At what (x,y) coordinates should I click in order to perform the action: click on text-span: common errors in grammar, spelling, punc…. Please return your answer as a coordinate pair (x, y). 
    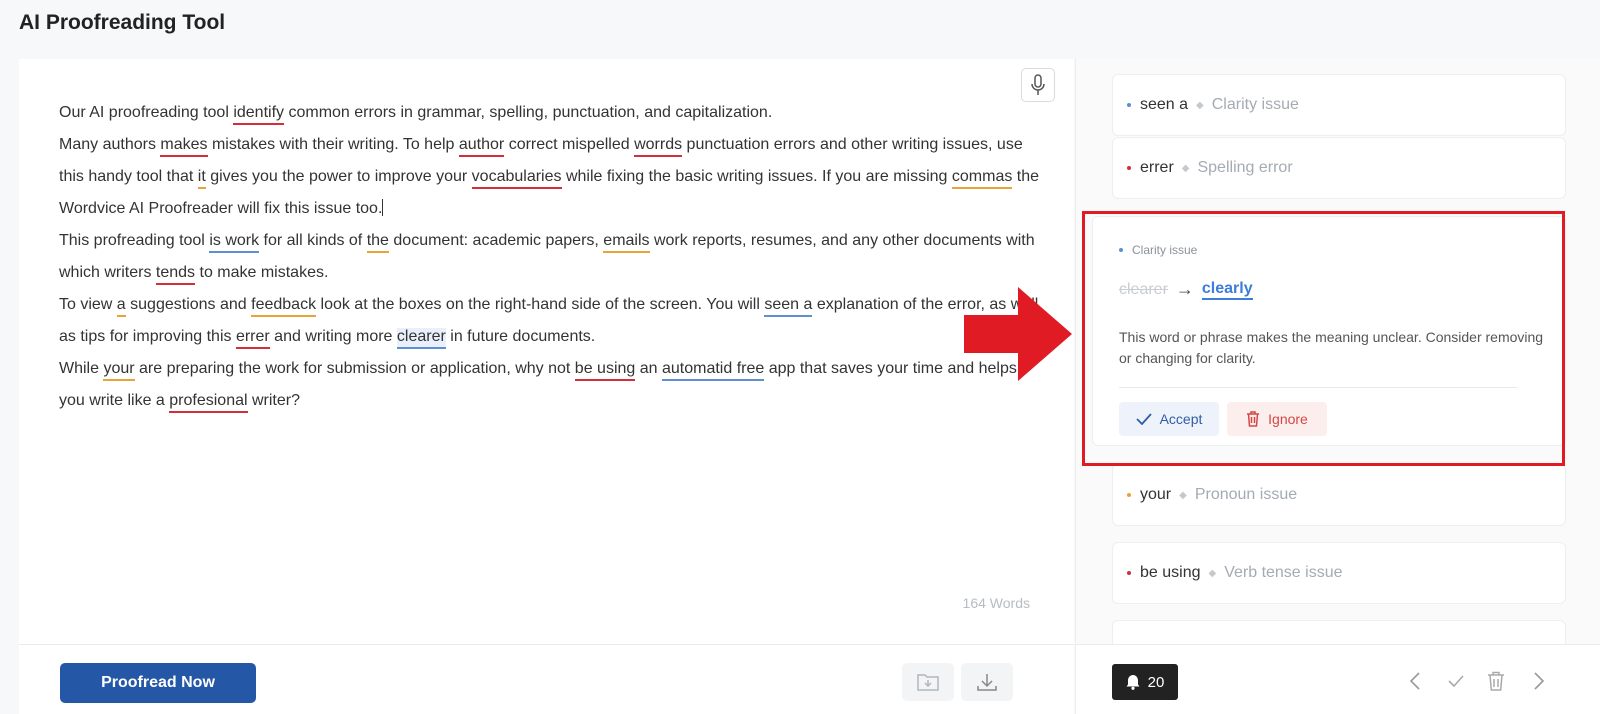
    Looking at the image, I should click on (528, 112).